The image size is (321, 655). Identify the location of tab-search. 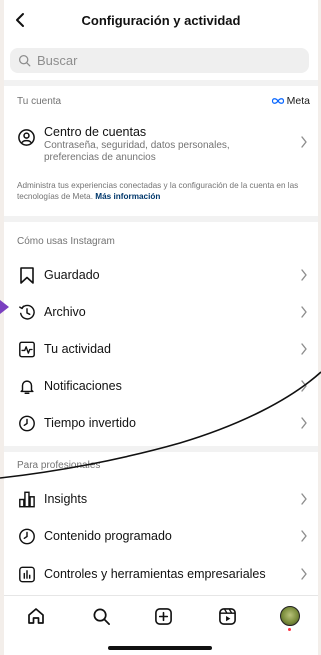
(101, 616).